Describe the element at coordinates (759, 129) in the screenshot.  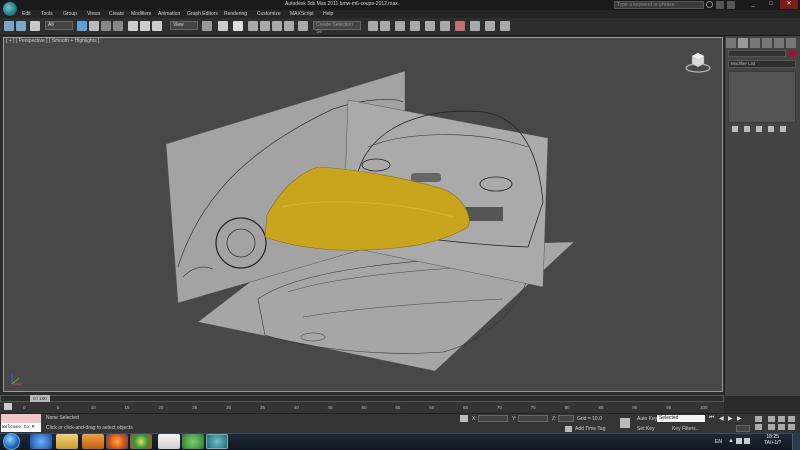
I see `make-unique-icon` at that location.